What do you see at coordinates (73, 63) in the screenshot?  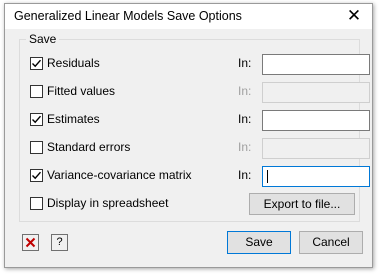 I see `residuals-label: Residuals` at bounding box center [73, 63].